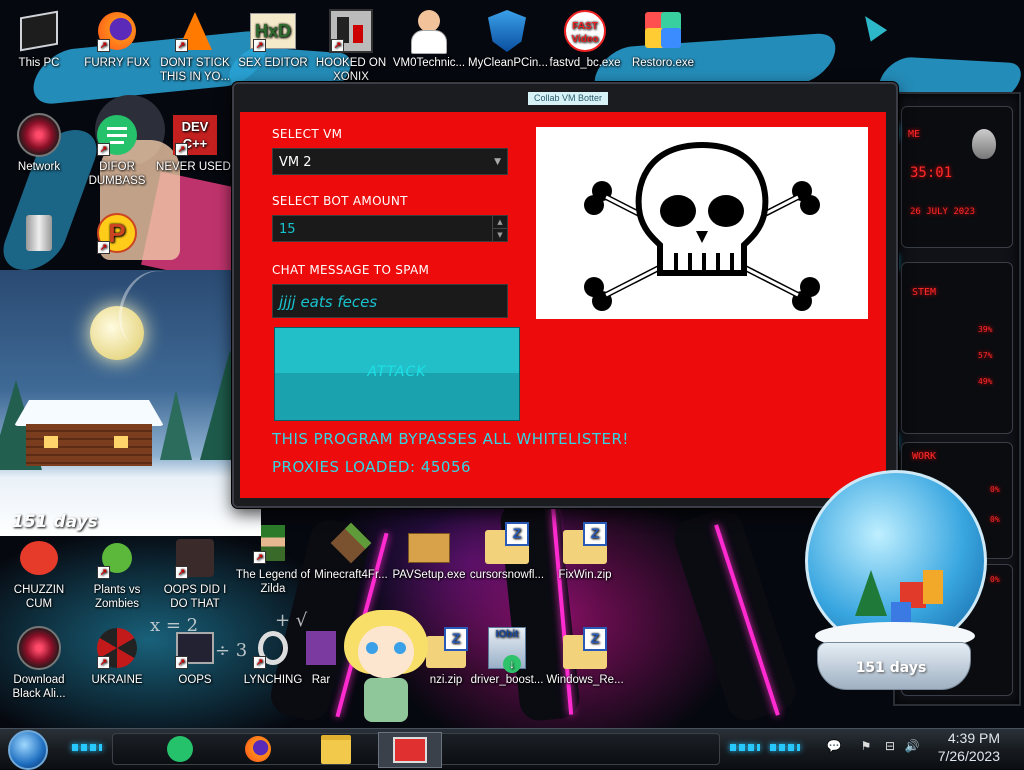 The width and height of the screenshot is (1024, 770). What do you see at coordinates (985, 381) in the screenshot?
I see `gadget-disk-value: 49%` at bounding box center [985, 381].